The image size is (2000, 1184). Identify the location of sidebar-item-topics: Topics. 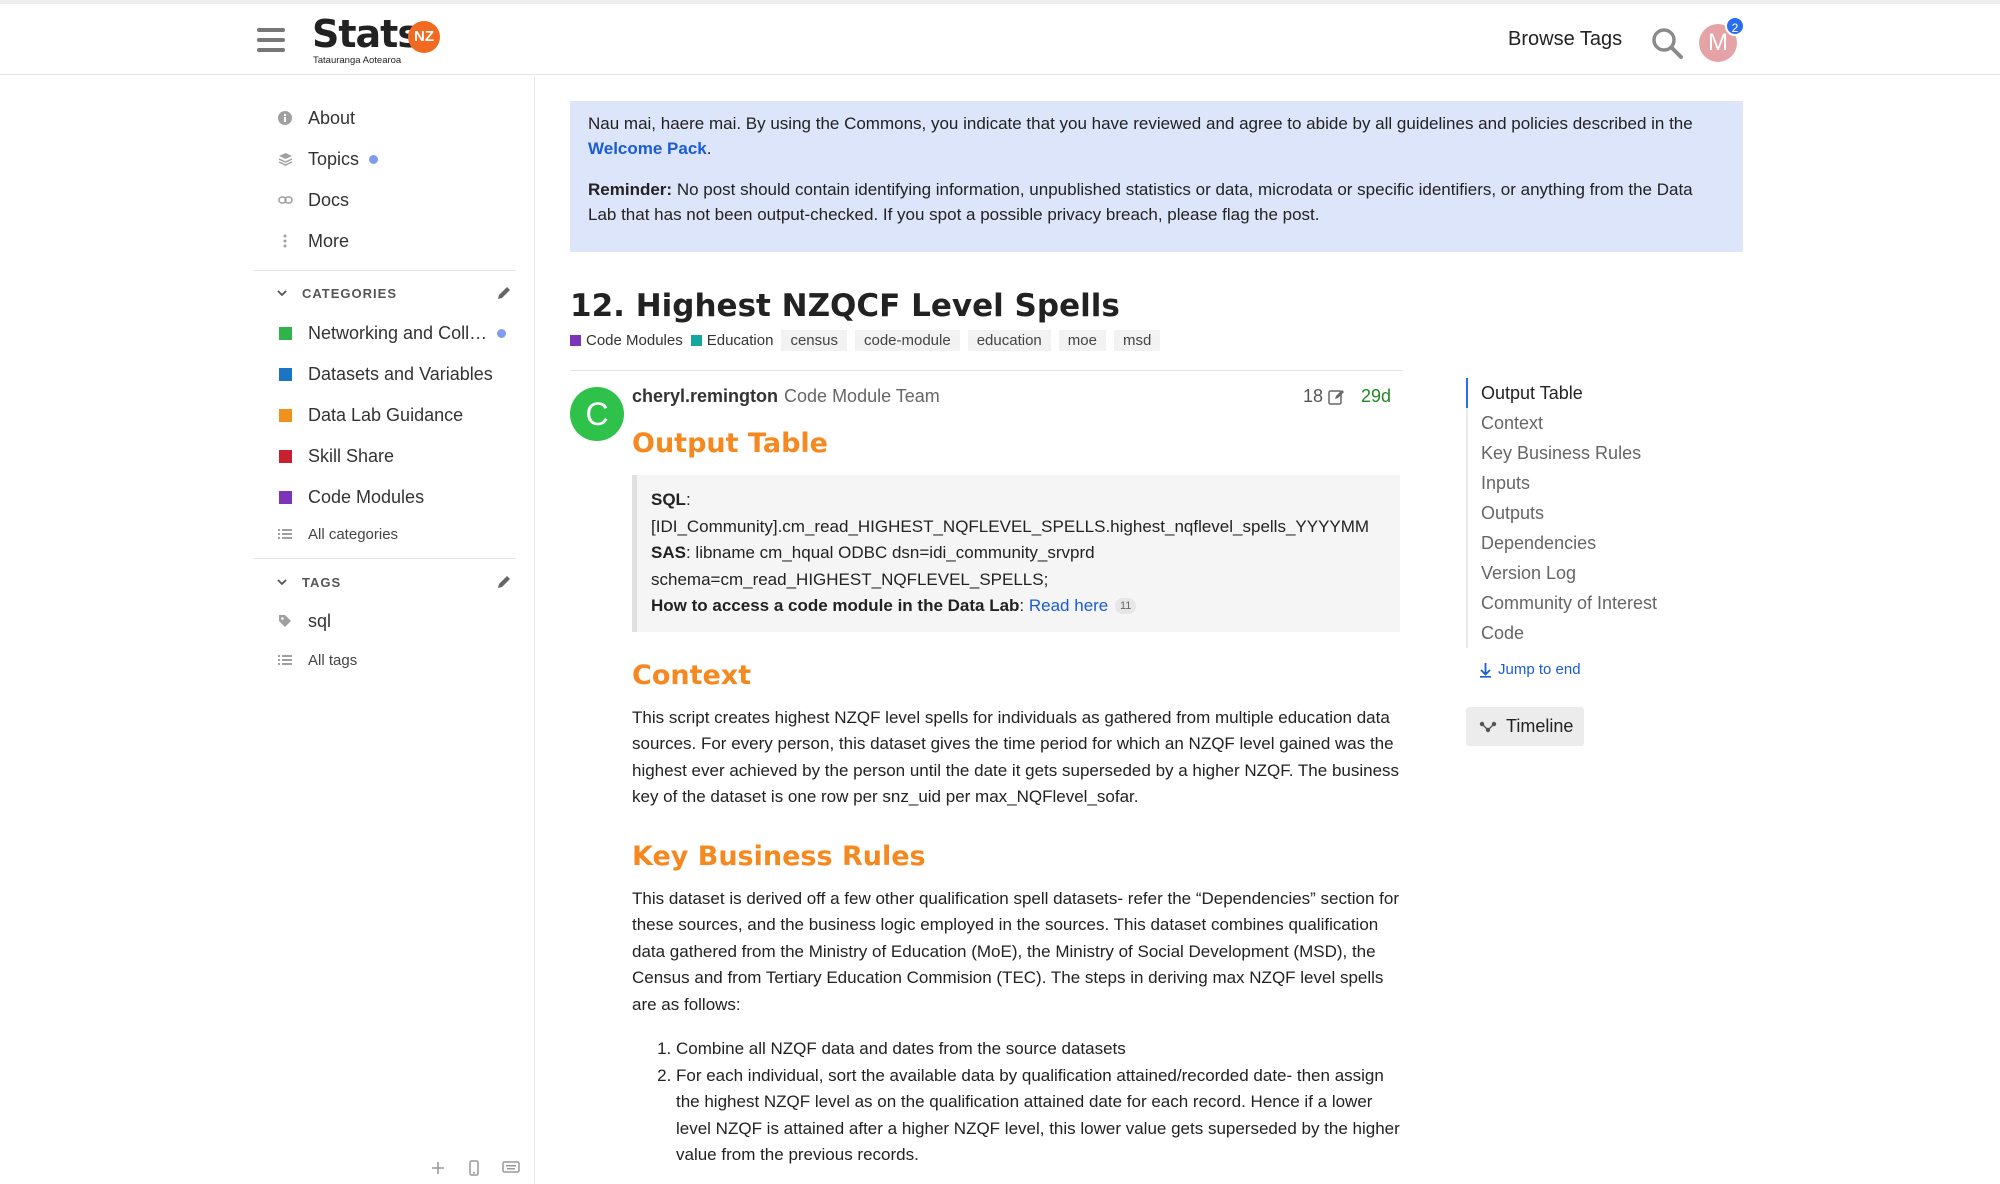
(385, 159).